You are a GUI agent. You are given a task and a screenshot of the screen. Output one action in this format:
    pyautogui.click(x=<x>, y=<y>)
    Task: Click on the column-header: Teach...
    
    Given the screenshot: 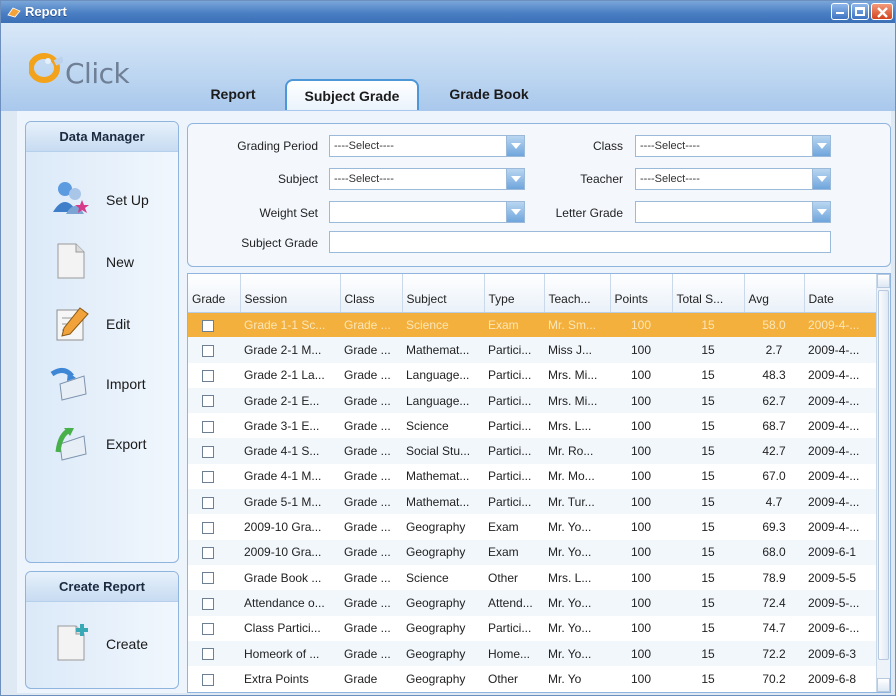 What is the action you would take?
    pyautogui.click(x=577, y=293)
    